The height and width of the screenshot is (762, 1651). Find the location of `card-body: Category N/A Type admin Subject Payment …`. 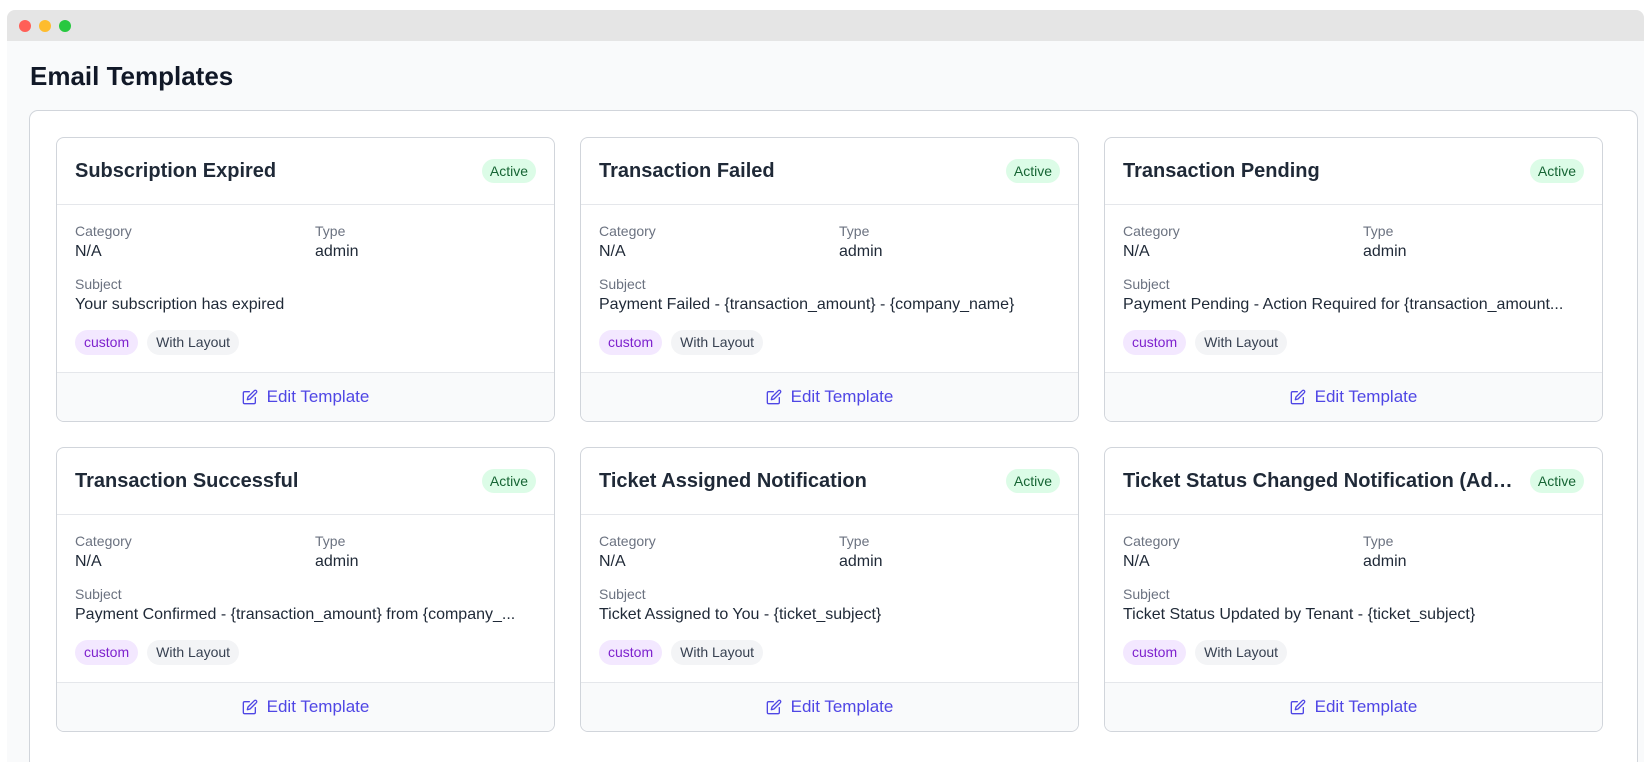

card-body: Category N/A Type admin Subject Payment … is located at coordinates (1353, 289).